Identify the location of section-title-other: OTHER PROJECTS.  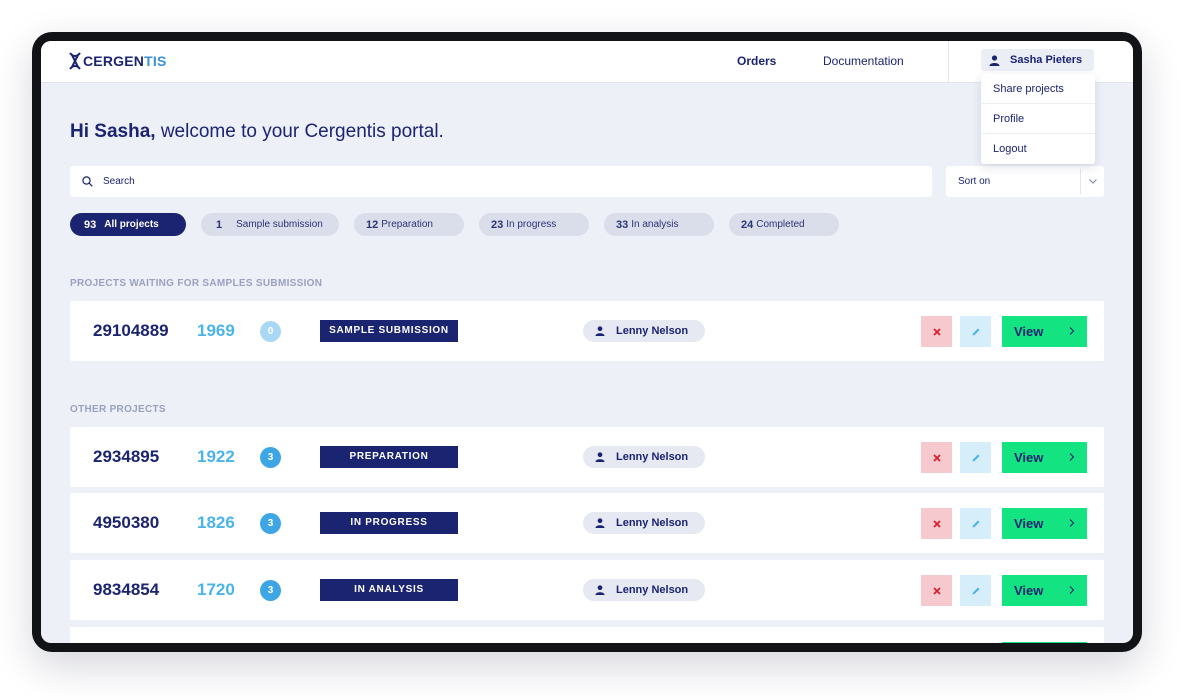
(118, 409).